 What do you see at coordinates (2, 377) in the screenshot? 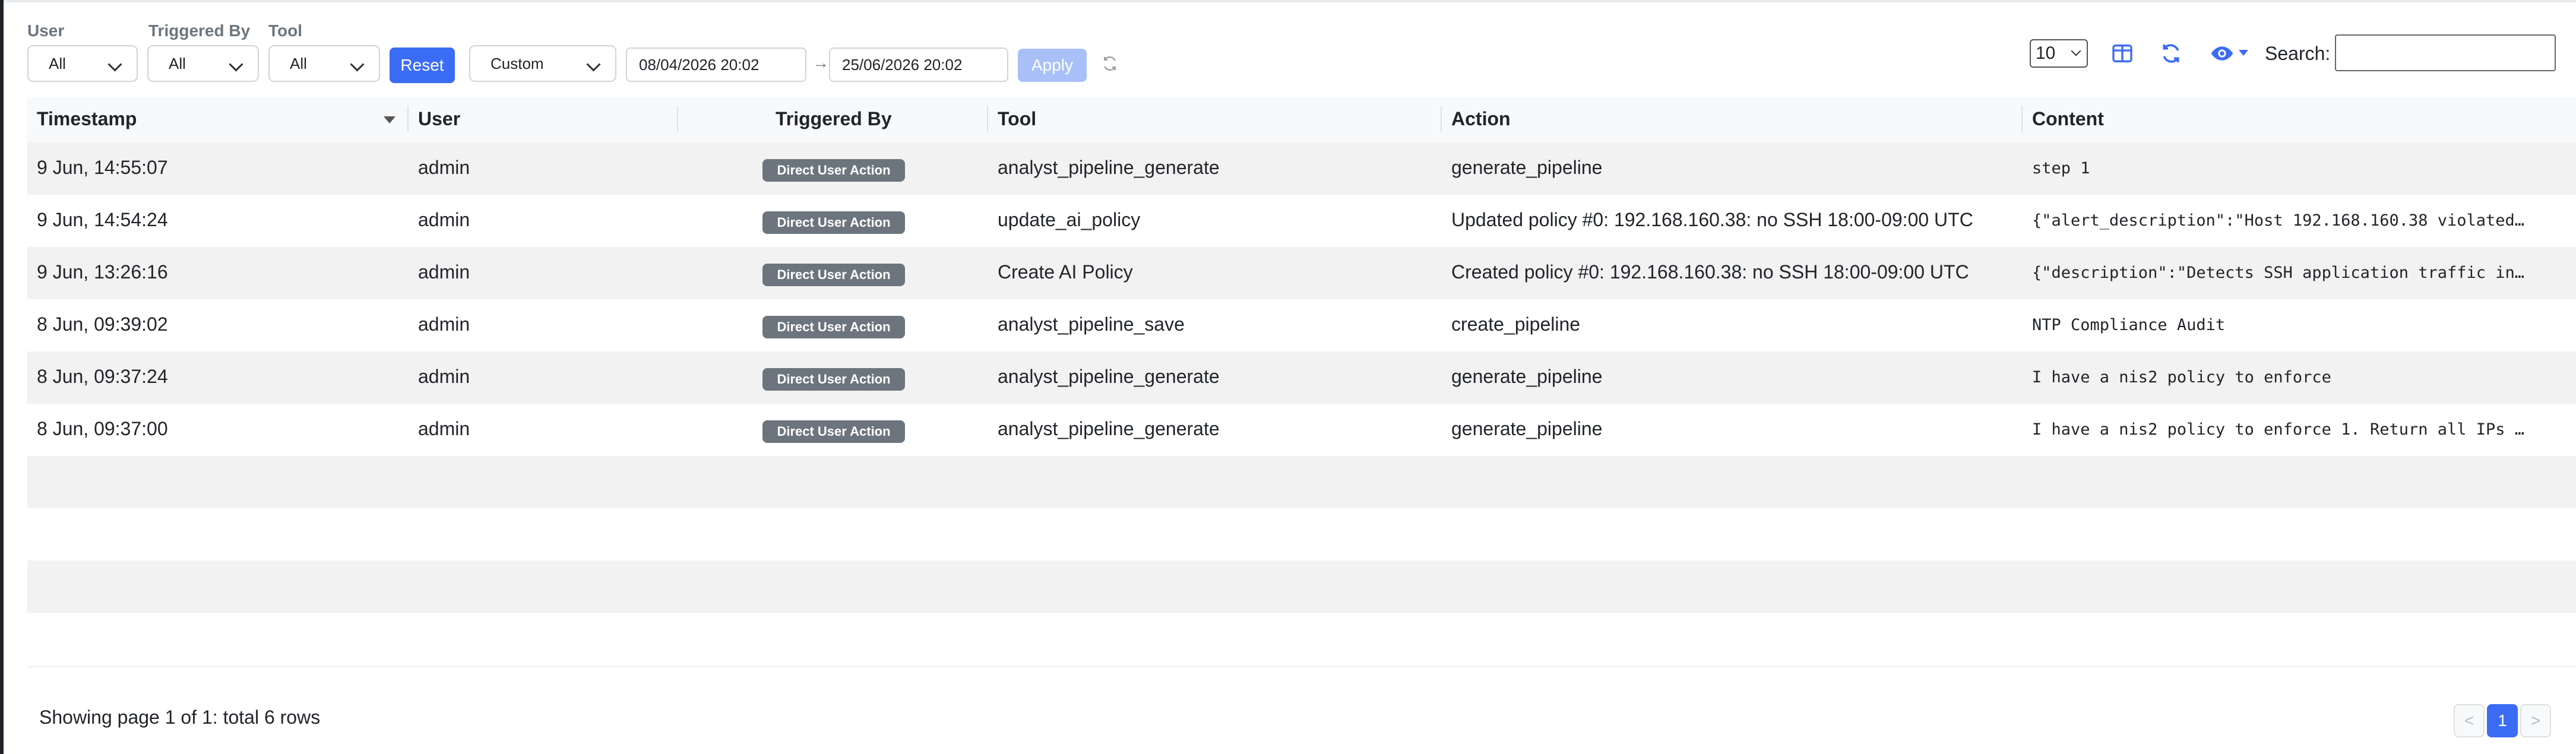
I see `left-edge-bar` at bounding box center [2, 377].